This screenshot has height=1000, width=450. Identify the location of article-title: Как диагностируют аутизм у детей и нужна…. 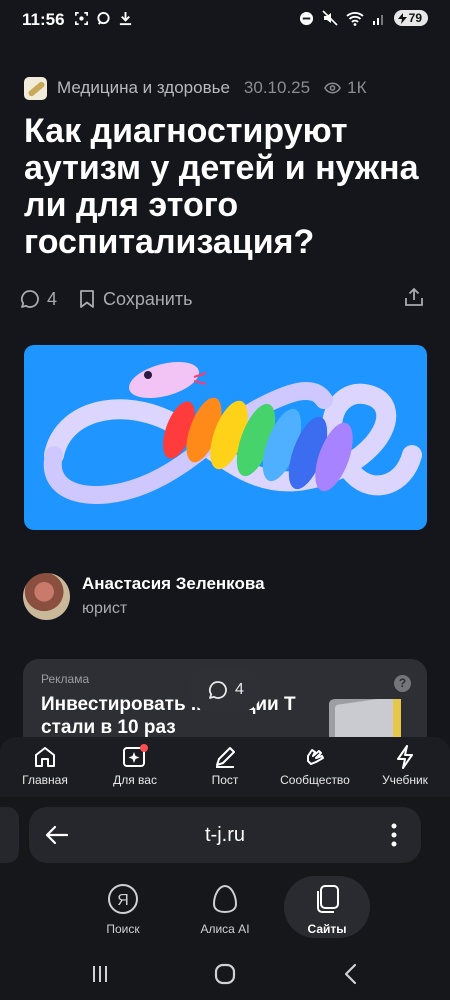
(221, 186).